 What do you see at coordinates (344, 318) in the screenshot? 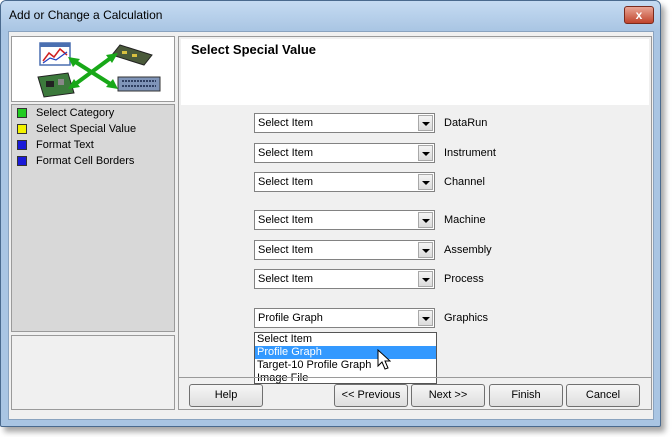
I see `graphics-select: Profile Graph` at bounding box center [344, 318].